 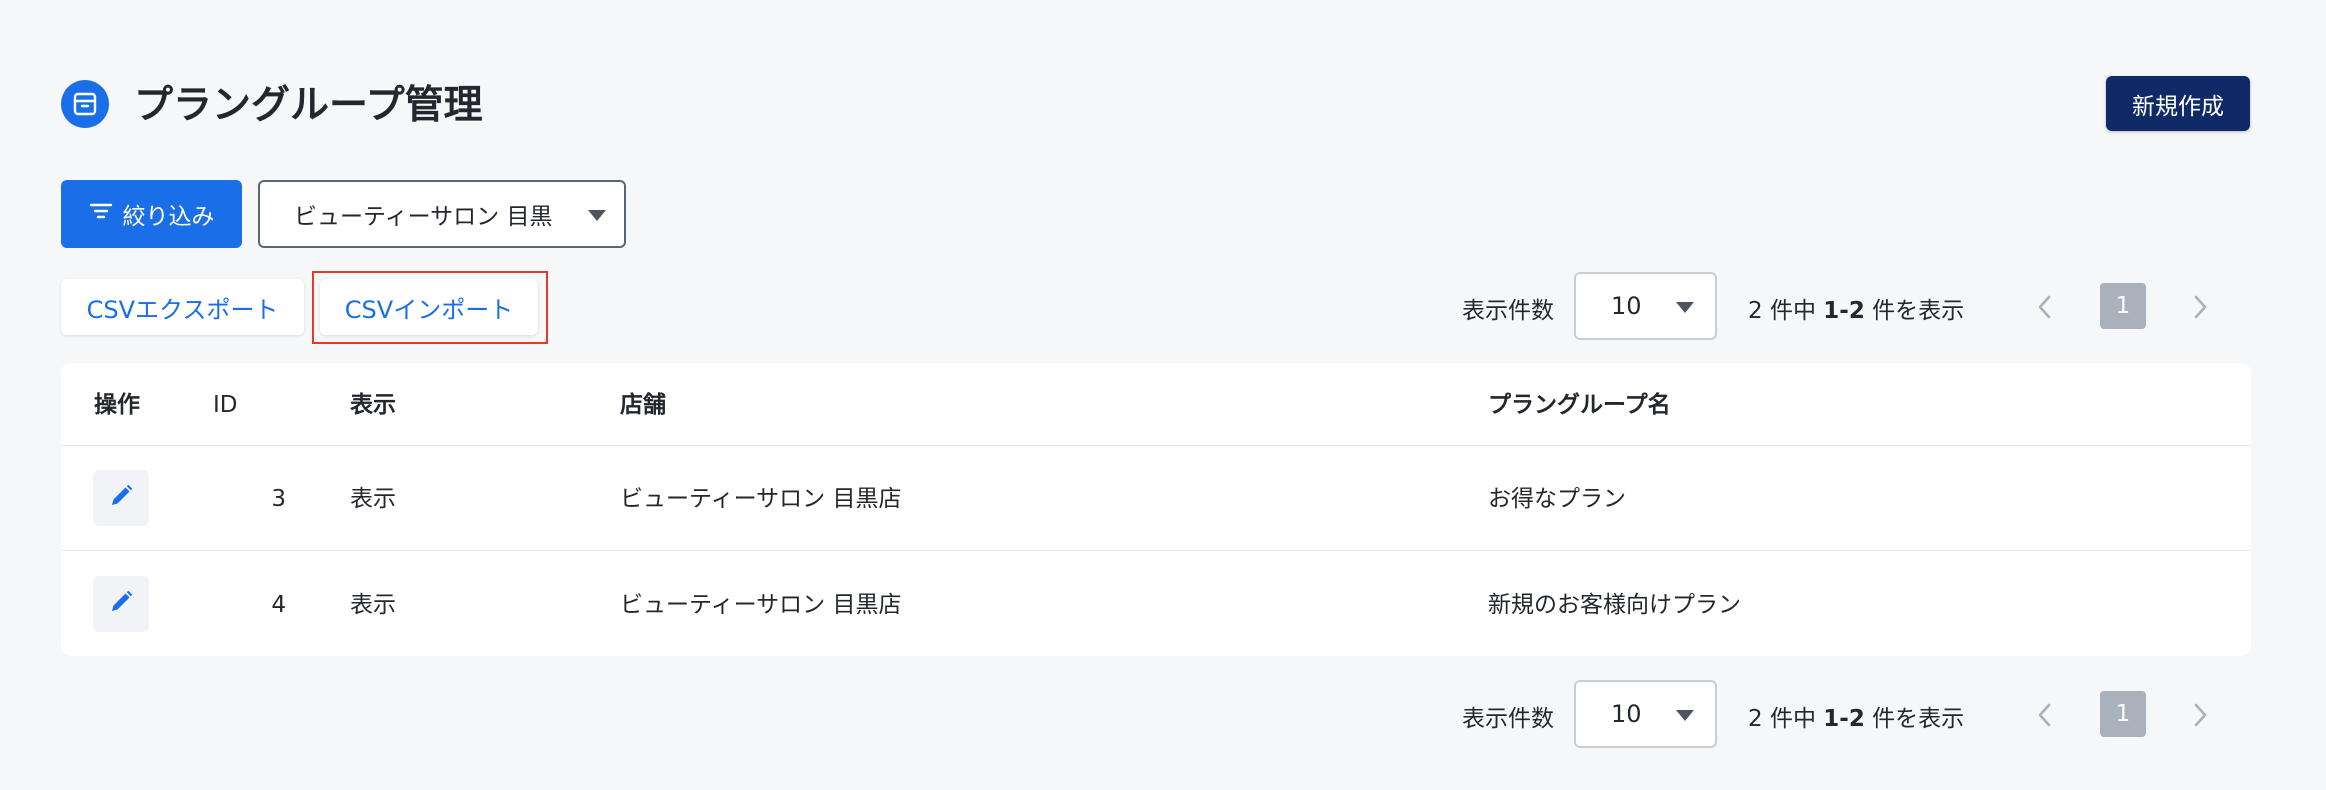 I want to click on column-header-store: 店舗, so click(x=643, y=405).